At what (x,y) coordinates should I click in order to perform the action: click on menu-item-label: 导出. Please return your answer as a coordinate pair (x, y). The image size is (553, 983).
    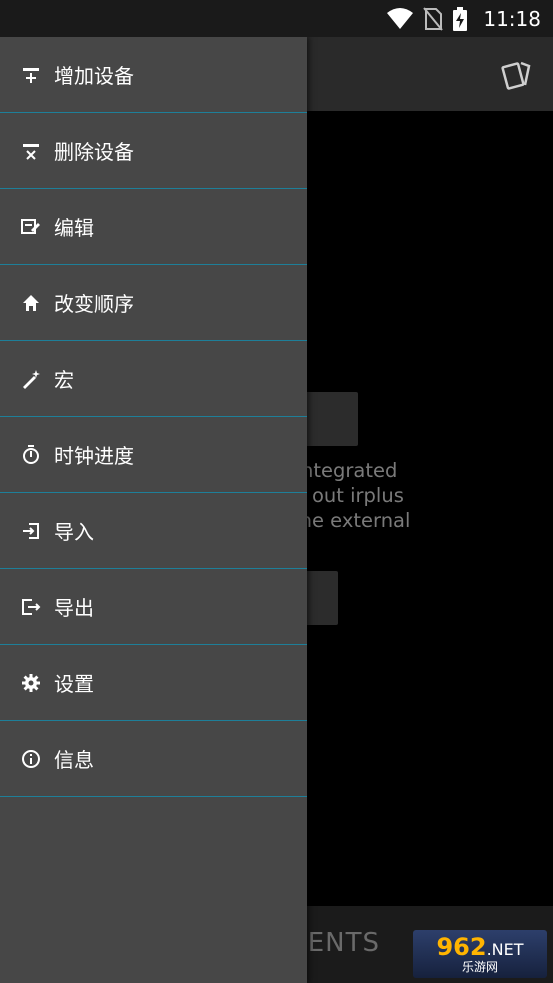
    Looking at the image, I should click on (74, 608).